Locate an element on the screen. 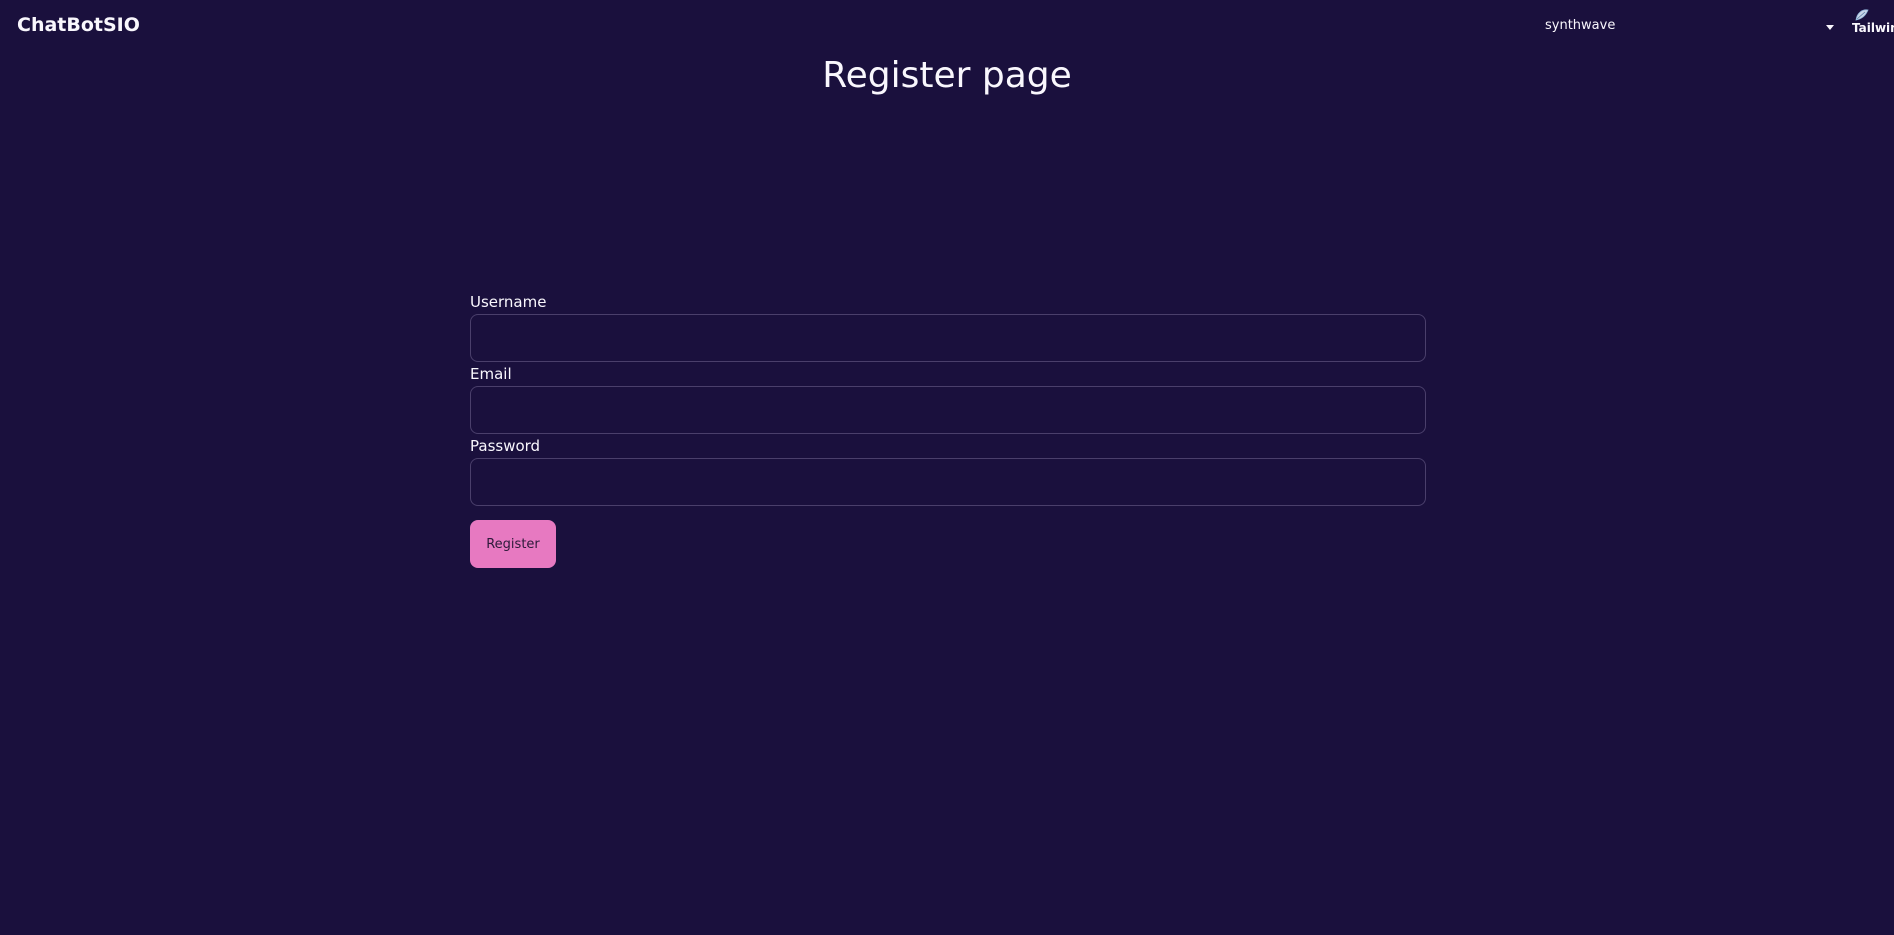 This screenshot has width=1894, height=935. register-button: Register is located at coordinates (513, 544).